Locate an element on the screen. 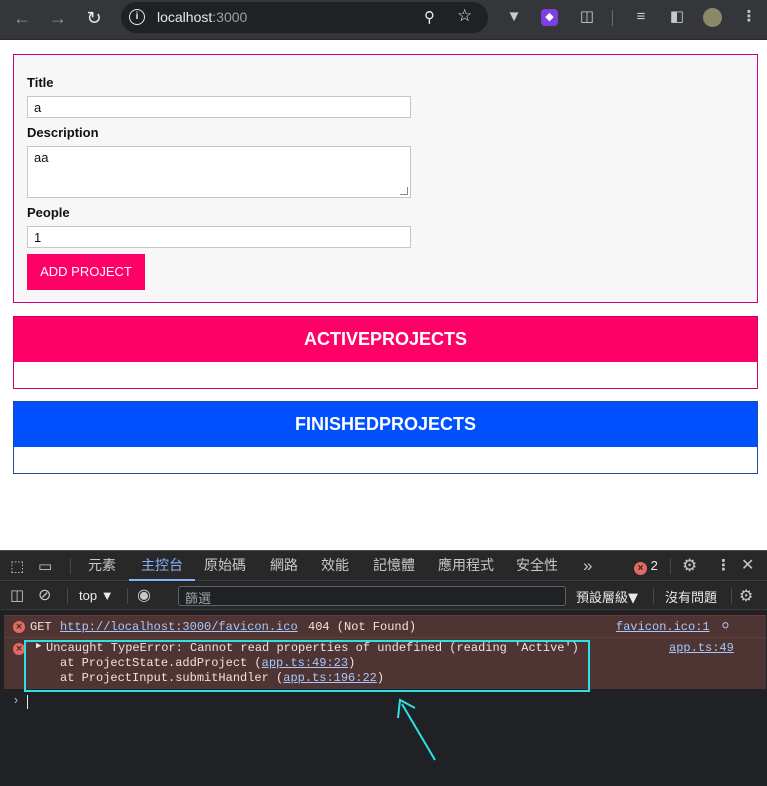 This screenshot has width=767, height=786. resize-handle-icon is located at coordinates (404, 191).